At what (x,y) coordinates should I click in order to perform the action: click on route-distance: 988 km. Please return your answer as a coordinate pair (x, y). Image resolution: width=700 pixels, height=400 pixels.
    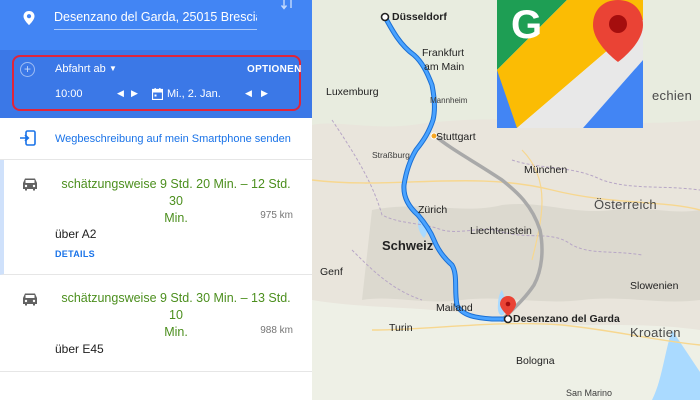
    Looking at the image, I should click on (276, 330).